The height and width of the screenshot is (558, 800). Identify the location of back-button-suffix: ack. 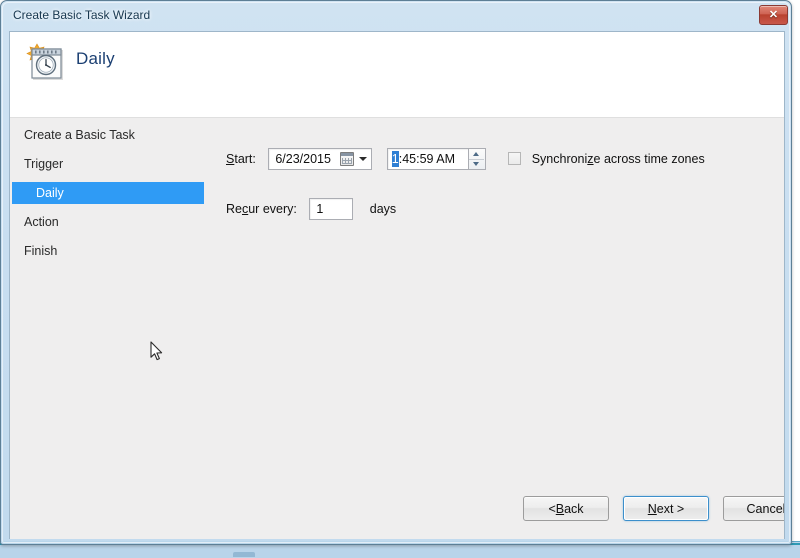
(574, 508).